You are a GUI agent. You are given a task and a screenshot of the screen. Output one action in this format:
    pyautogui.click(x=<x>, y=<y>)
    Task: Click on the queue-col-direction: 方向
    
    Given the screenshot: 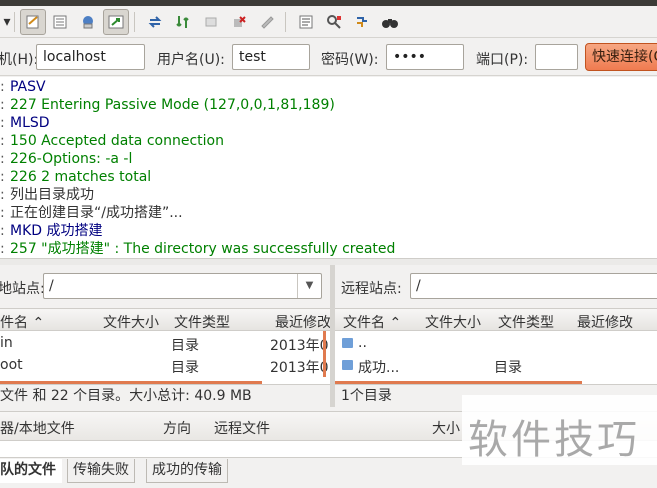 What is the action you would take?
    pyautogui.click(x=177, y=428)
    